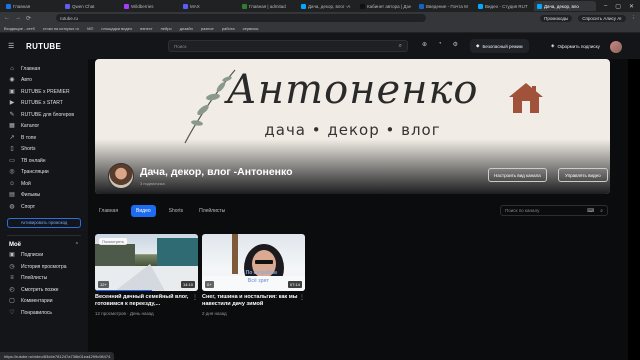 Image resolution: width=640 pixels, height=360 pixels. What do you see at coordinates (385, 6) in the screenshot?
I see `browser-tab: Кабинет автора | Дзе` at bounding box center [385, 6].